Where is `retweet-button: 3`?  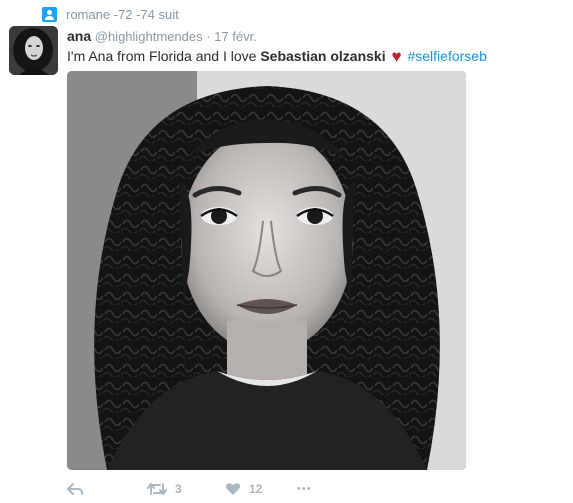 retweet-button: 3 is located at coordinates (187, 489).